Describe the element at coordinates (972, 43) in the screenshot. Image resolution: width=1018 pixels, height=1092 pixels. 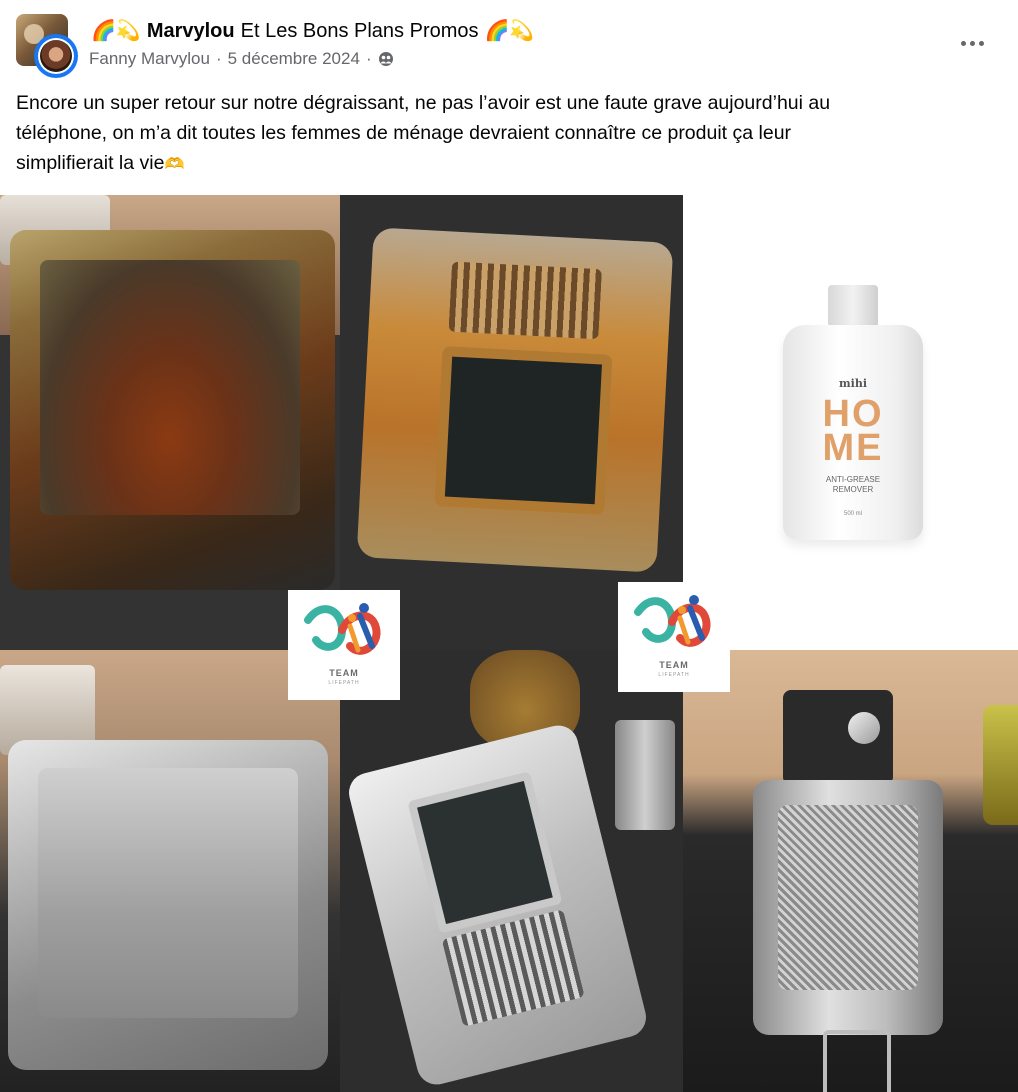
I see `more-options-icon` at that location.